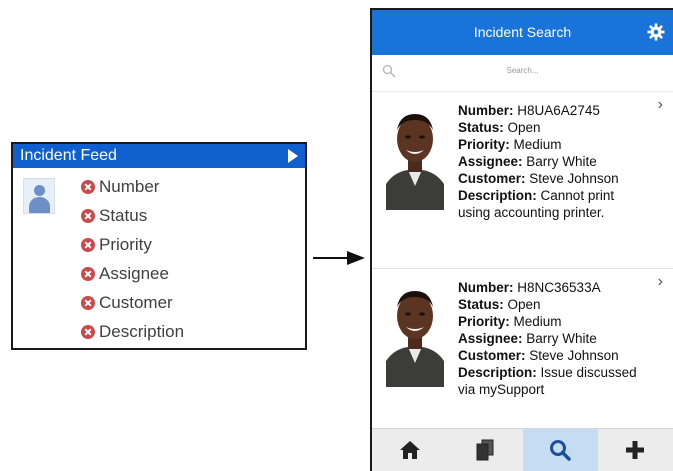 The image size is (673, 471). I want to click on feed-field-label: Description, so click(142, 331).